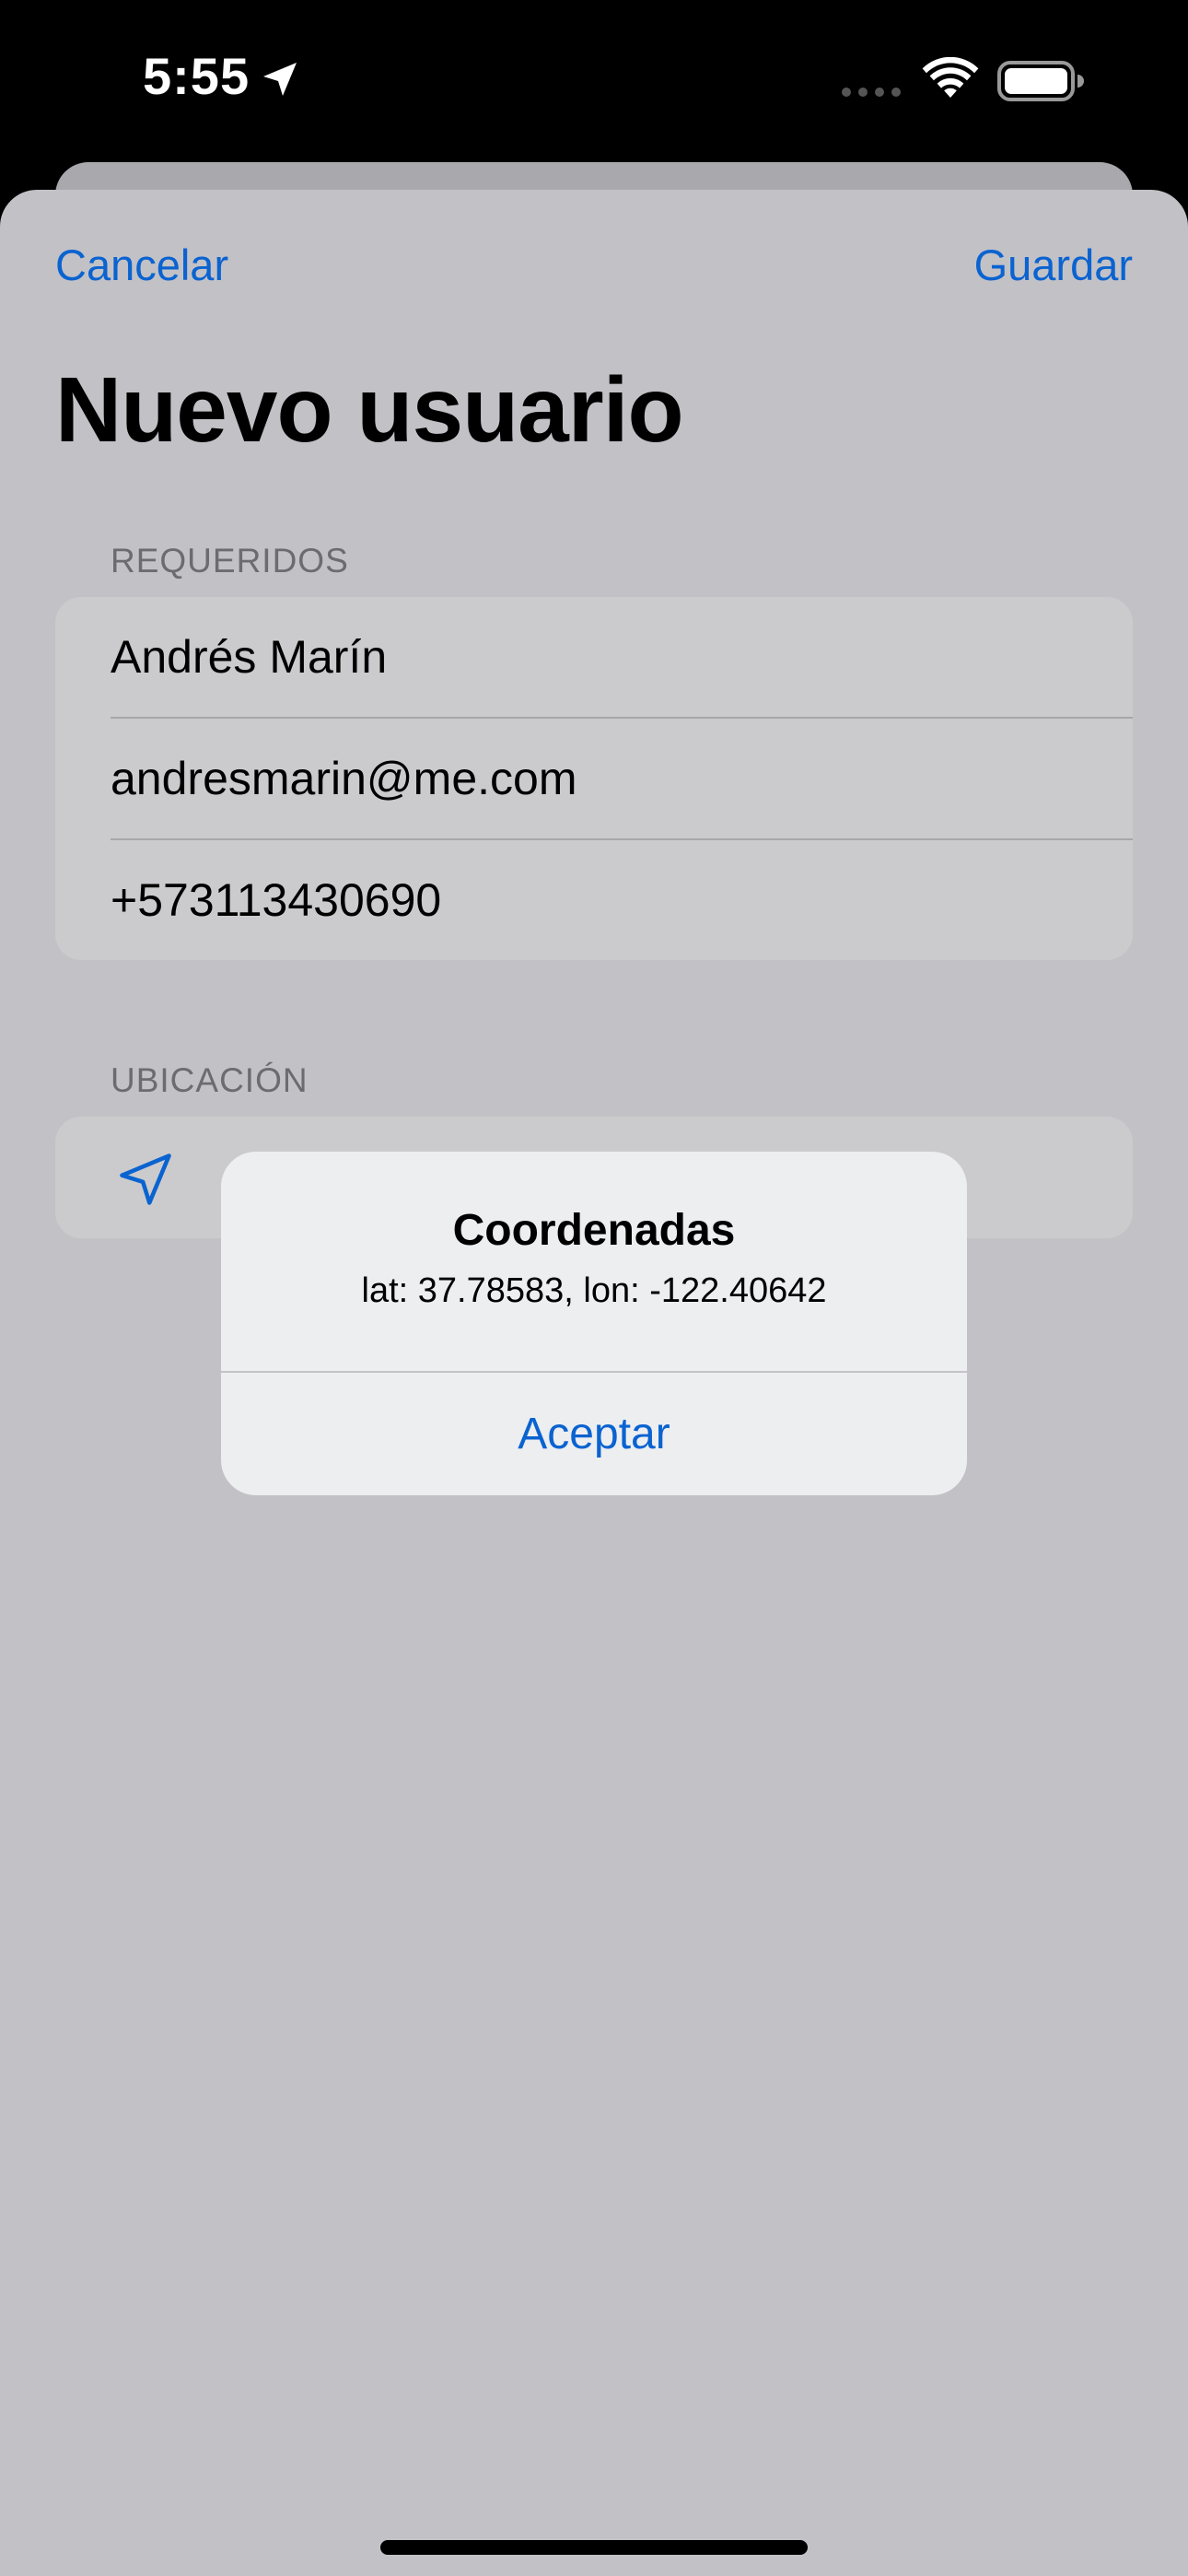 Image resolution: width=1188 pixels, height=2576 pixels. I want to click on status-bar: 5:55, so click(594, 83).